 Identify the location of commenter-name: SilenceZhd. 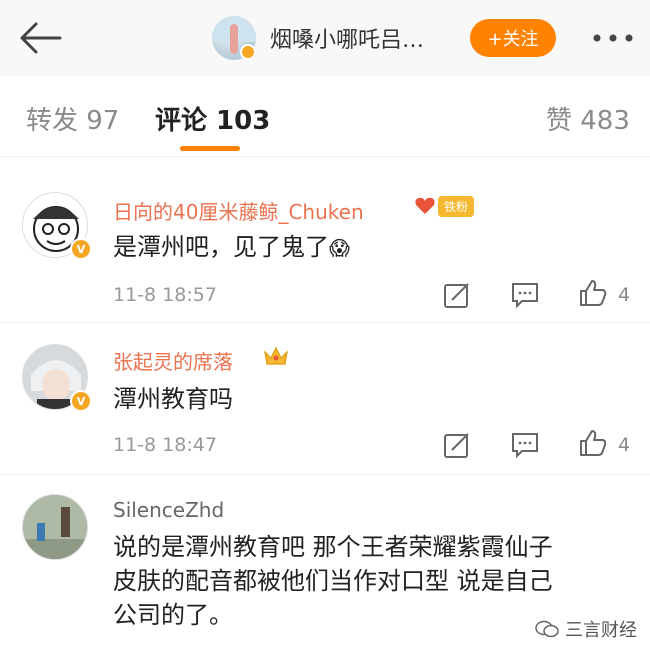
(168, 510).